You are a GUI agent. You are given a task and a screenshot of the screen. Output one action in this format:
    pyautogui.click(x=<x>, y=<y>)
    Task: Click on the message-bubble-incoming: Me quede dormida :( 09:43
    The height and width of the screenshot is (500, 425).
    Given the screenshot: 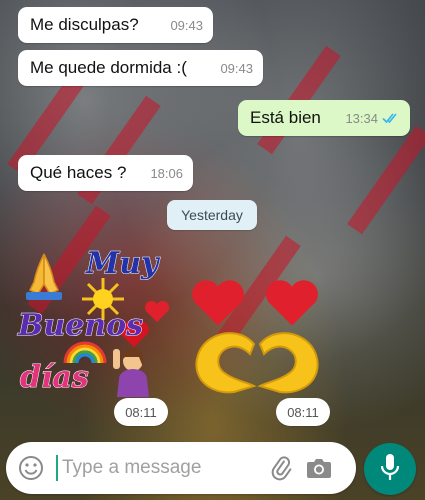 What is the action you would take?
    pyautogui.click(x=140, y=68)
    